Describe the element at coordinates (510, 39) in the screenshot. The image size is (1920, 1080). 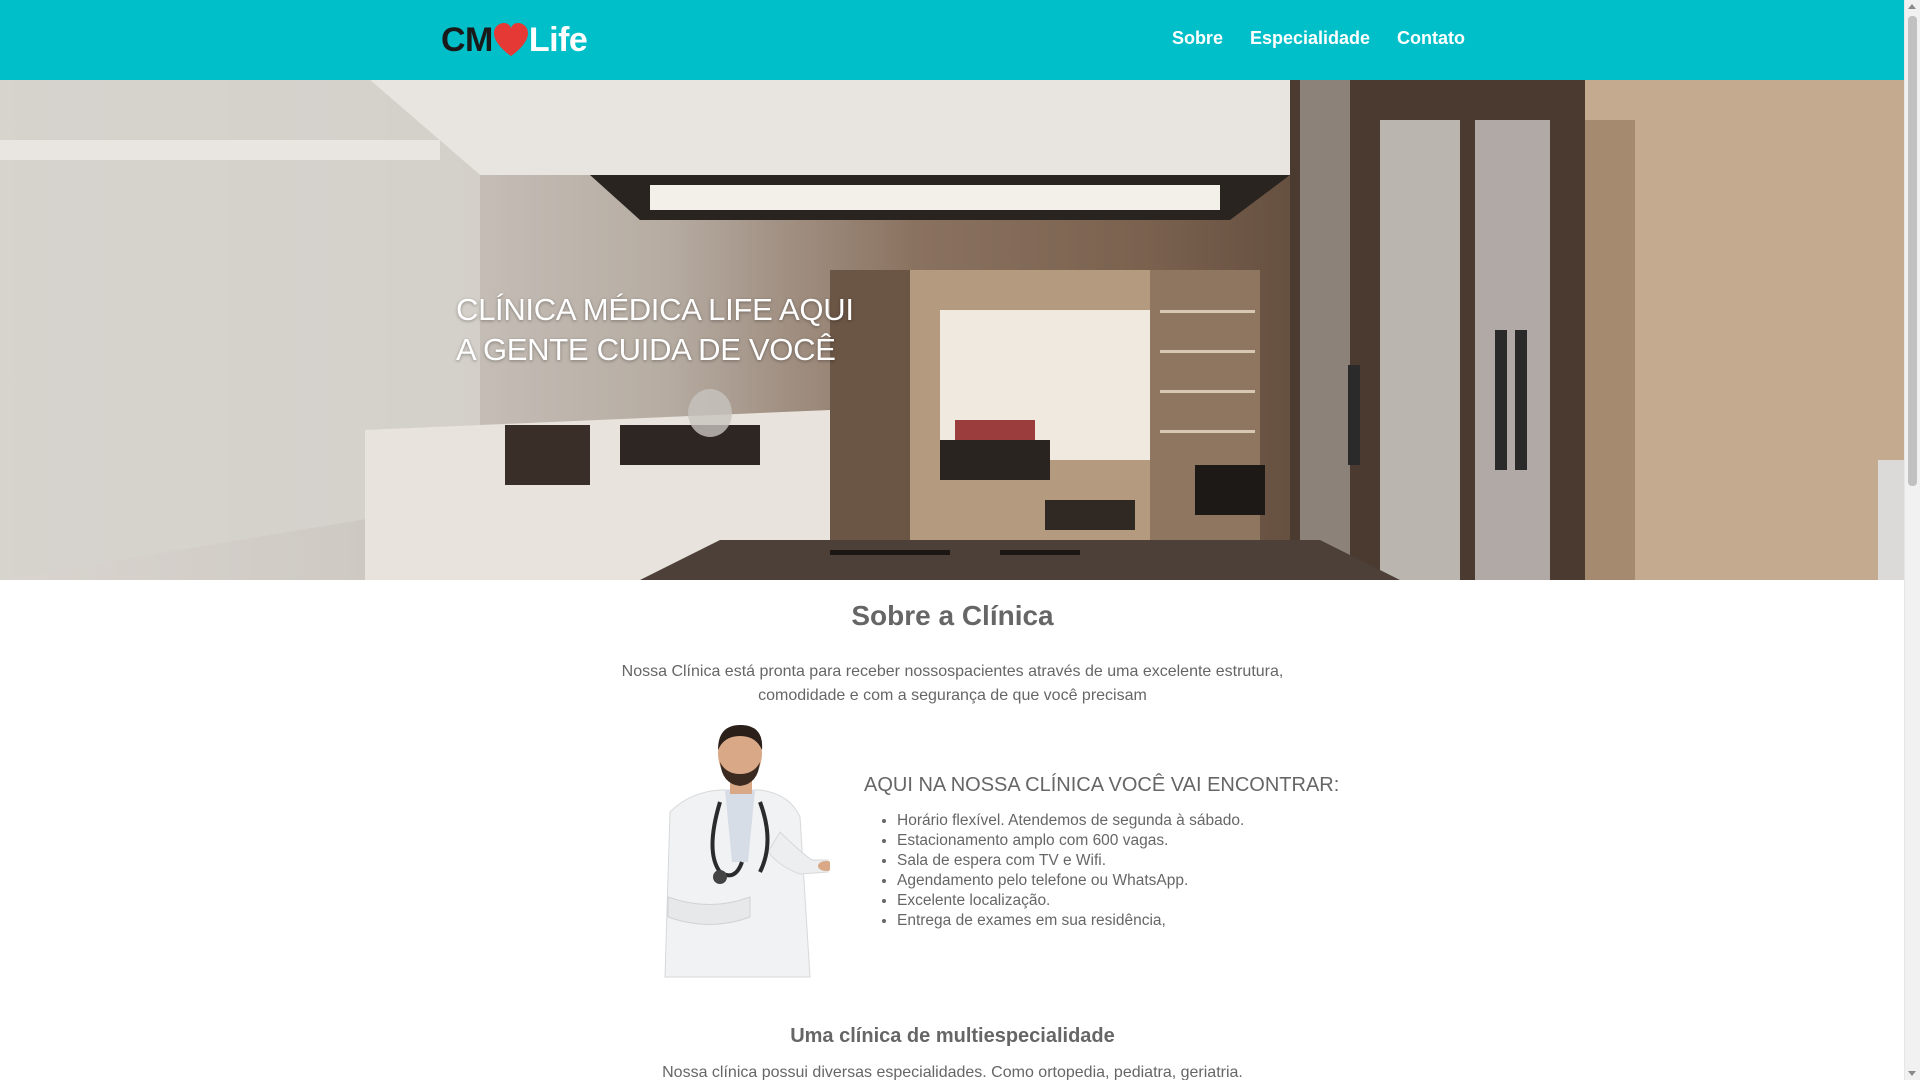
I see `heart-icon` at that location.